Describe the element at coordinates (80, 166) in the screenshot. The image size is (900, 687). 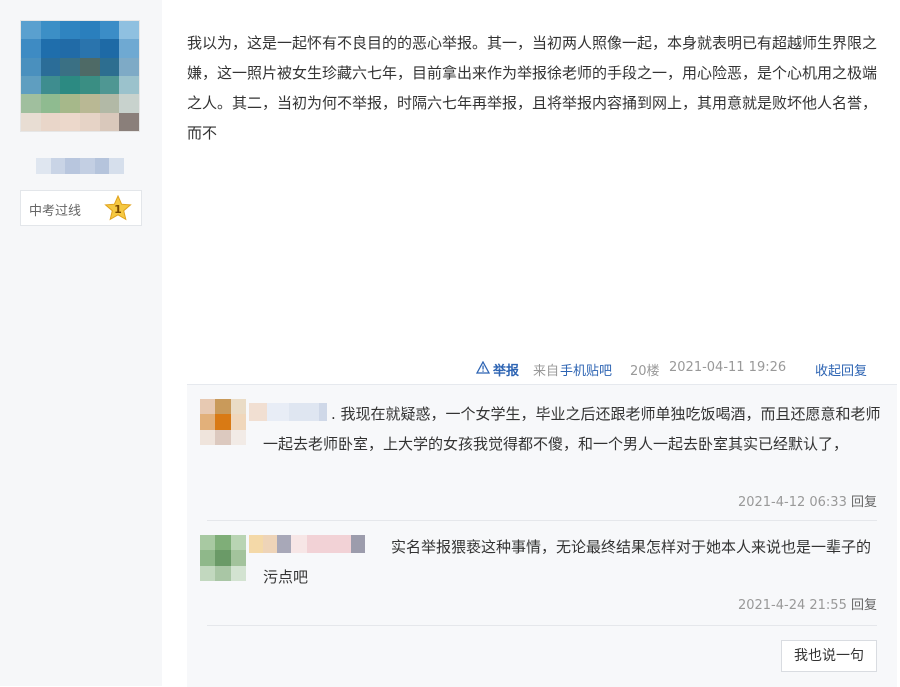
I see `author-name-blurred` at that location.